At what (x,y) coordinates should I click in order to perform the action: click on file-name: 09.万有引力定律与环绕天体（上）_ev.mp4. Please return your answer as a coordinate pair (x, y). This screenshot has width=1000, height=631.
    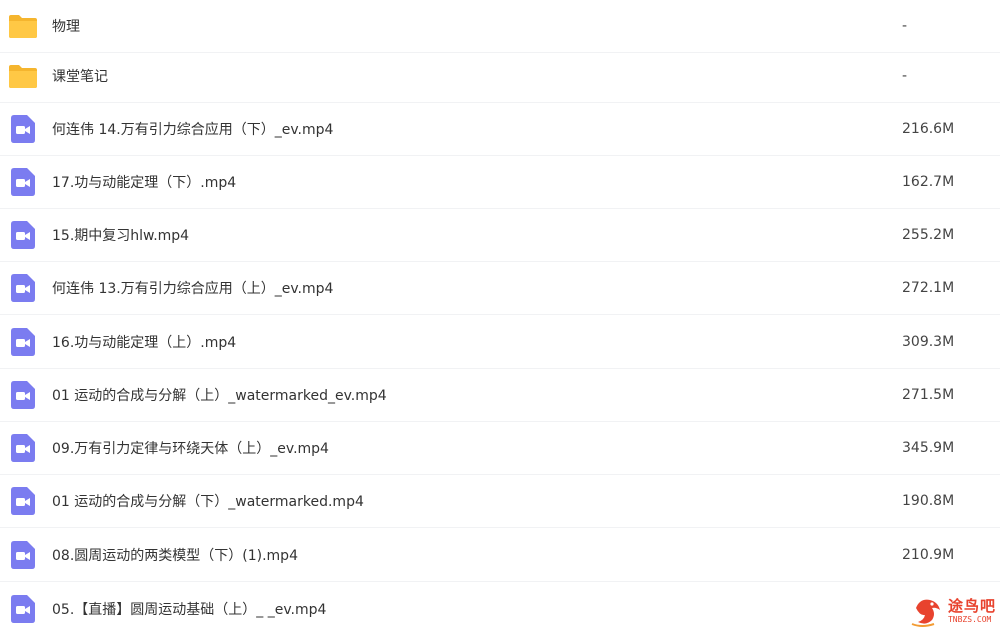
    Looking at the image, I should click on (190, 448).